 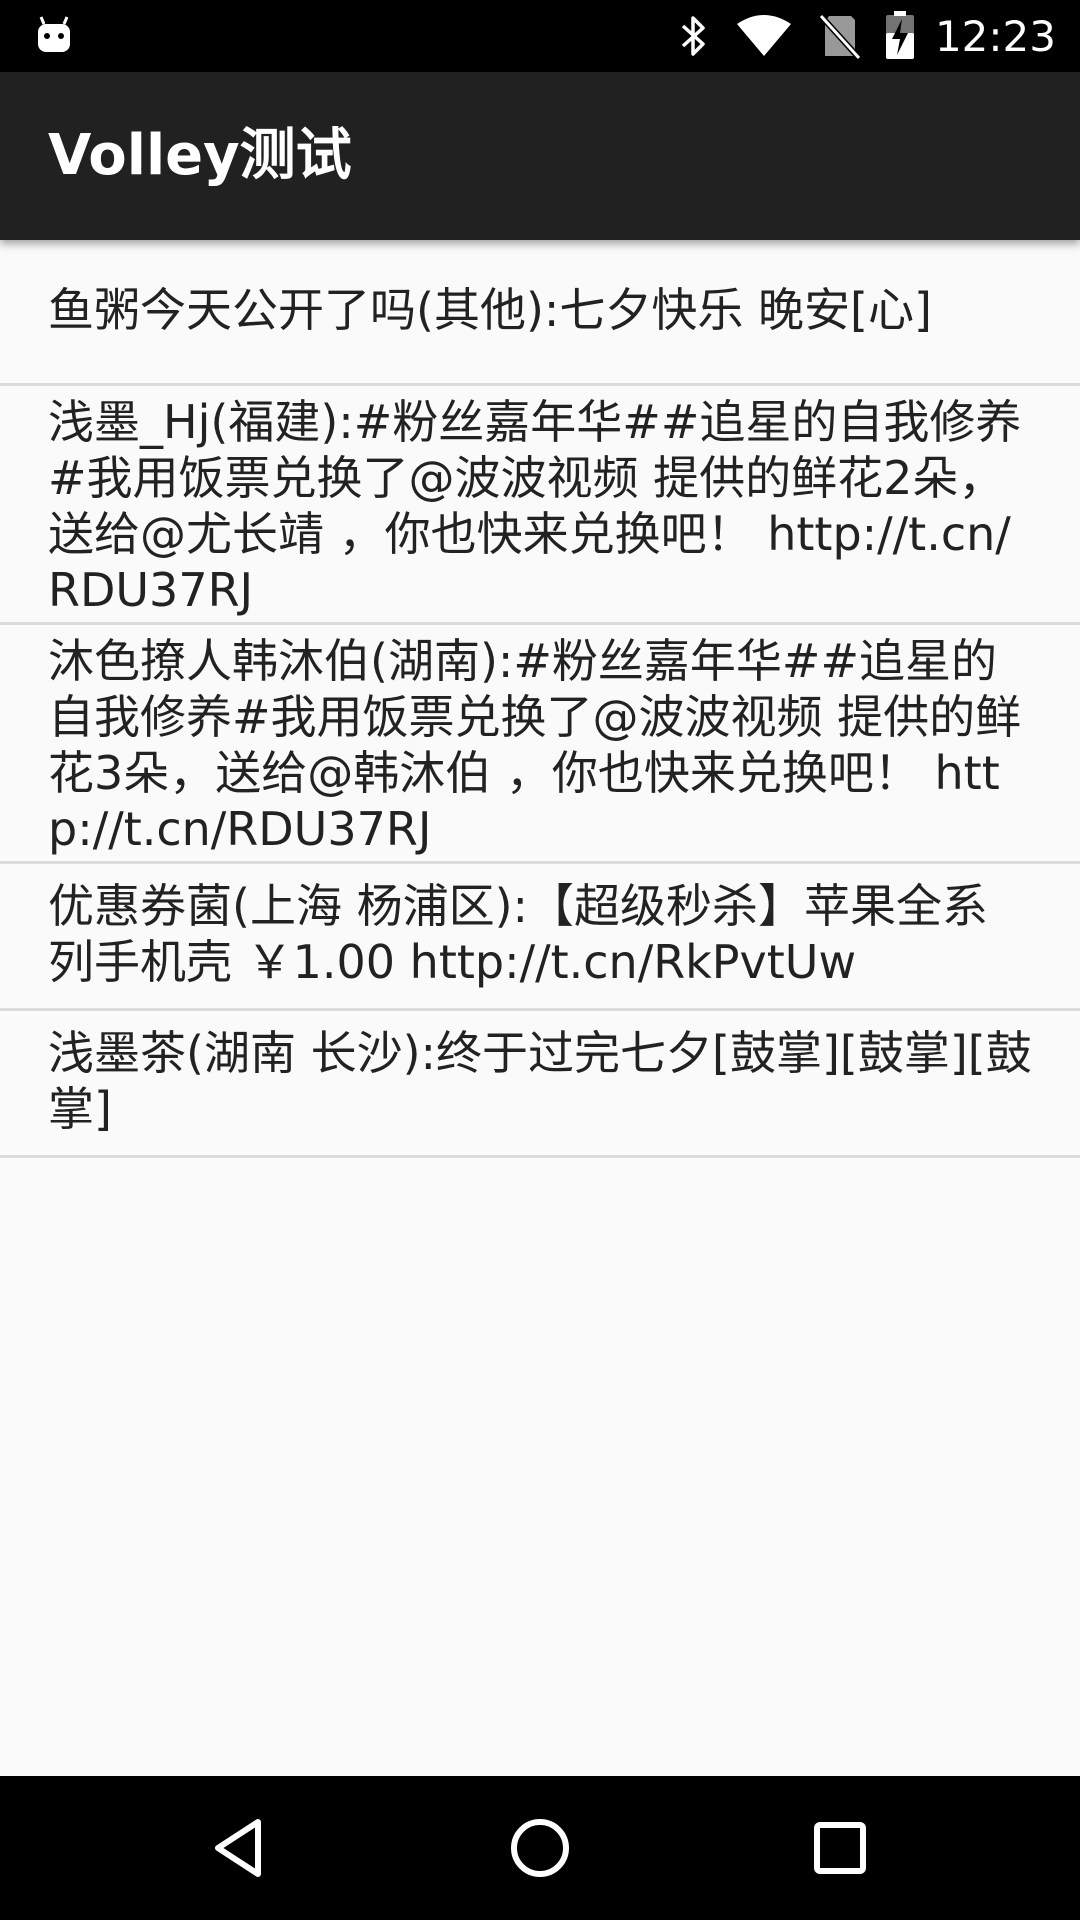 What do you see at coordinates (540, 1081) in the screenshot?
I see `list-item-text: 浅墨茶(湖南 长沙):终于过完七夕[鼓掌][鼓掌][鼓掌]` at bounding box center [540, 1081].